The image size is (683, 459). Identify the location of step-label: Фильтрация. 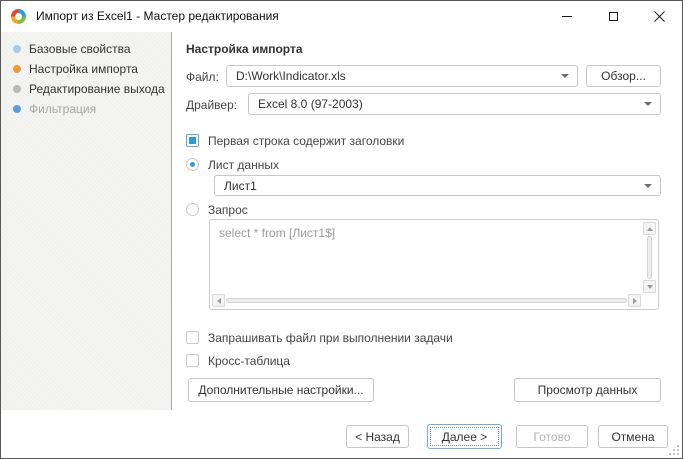
(63, 109).